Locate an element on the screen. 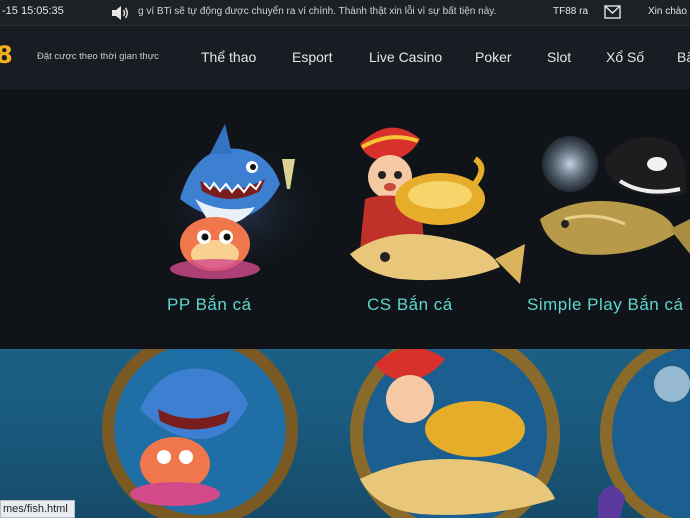 This screenshot has width=690, height=518. nav-item-slot: Slot is located at coordinates (559, 57).